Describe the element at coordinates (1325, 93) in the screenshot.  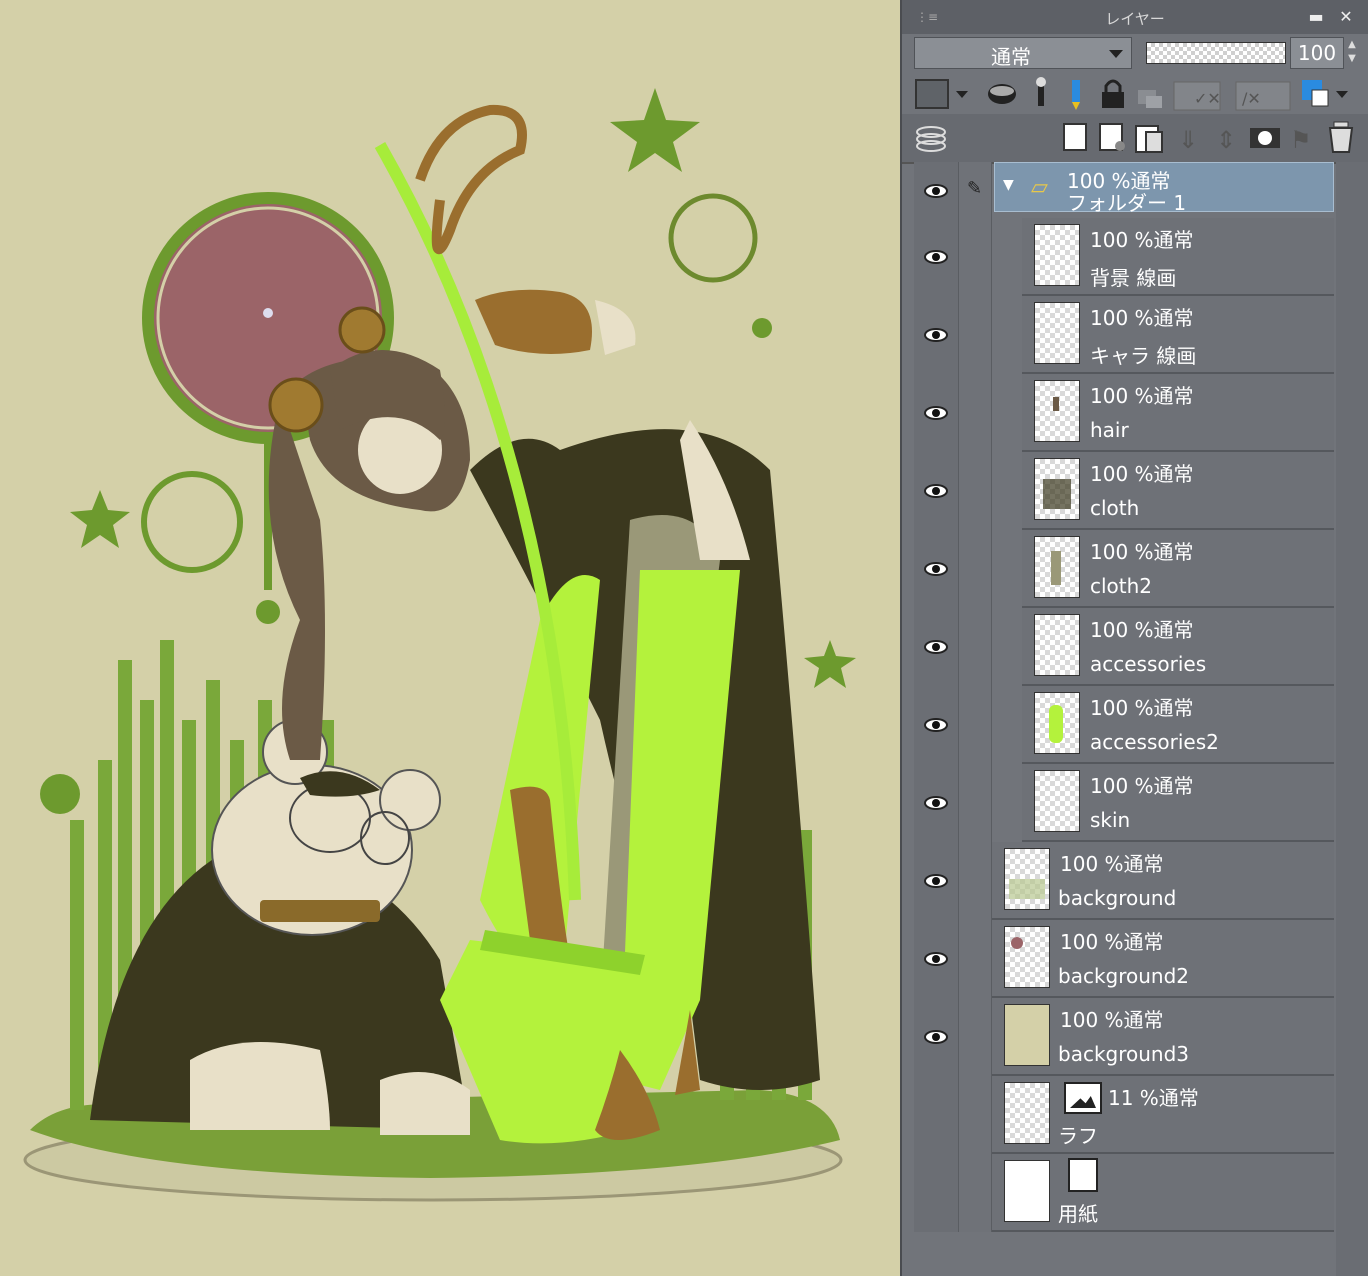
I see `layer-color-select-icon` at that location.